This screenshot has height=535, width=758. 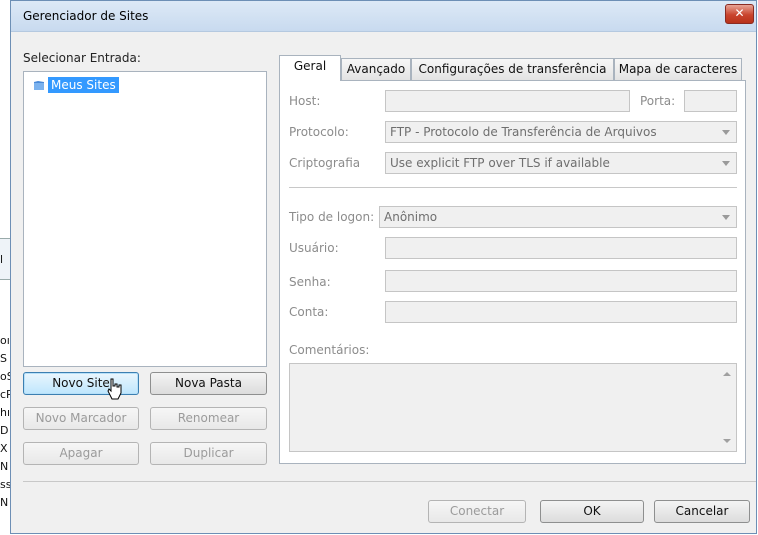 What do you see at coordinates (319, 132) in the screenshot?
I see `protocol-label: Protocolo:` at bounding box center [319, 132].